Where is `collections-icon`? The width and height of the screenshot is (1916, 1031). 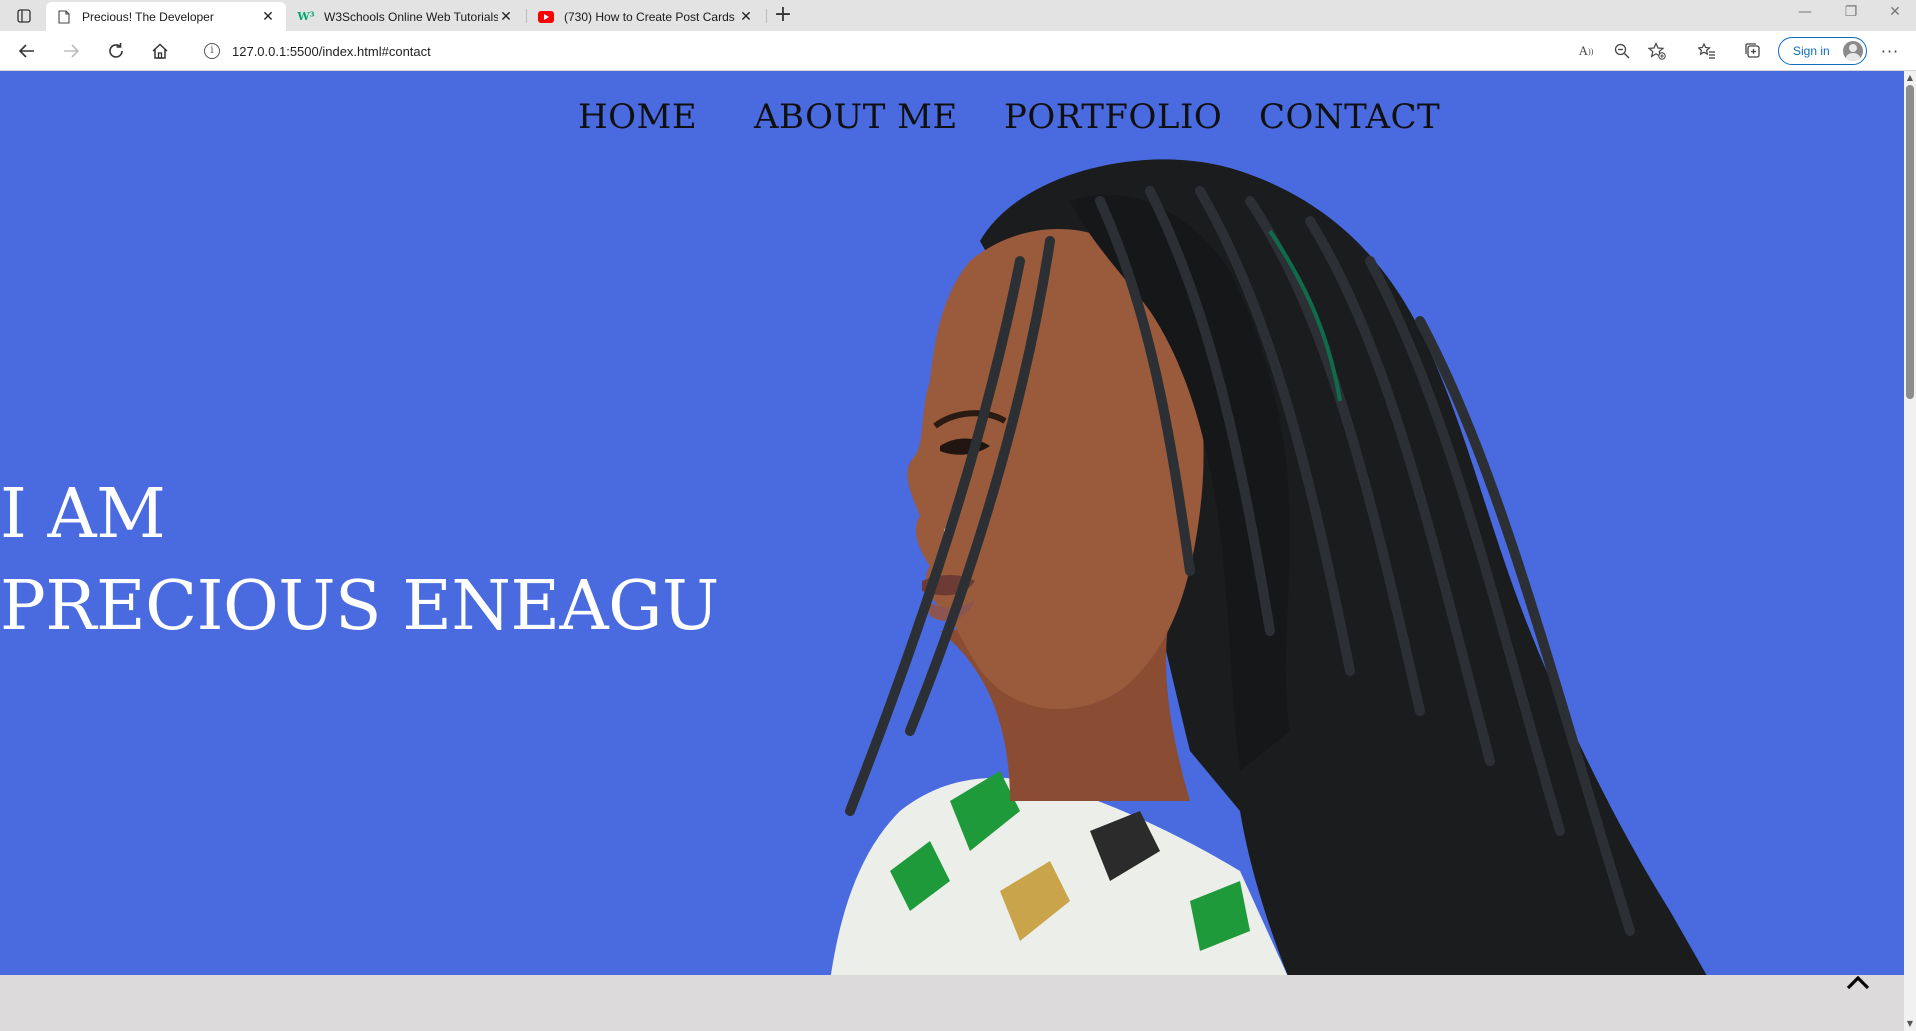
collections-icon is located at coordinates (1753, 51).